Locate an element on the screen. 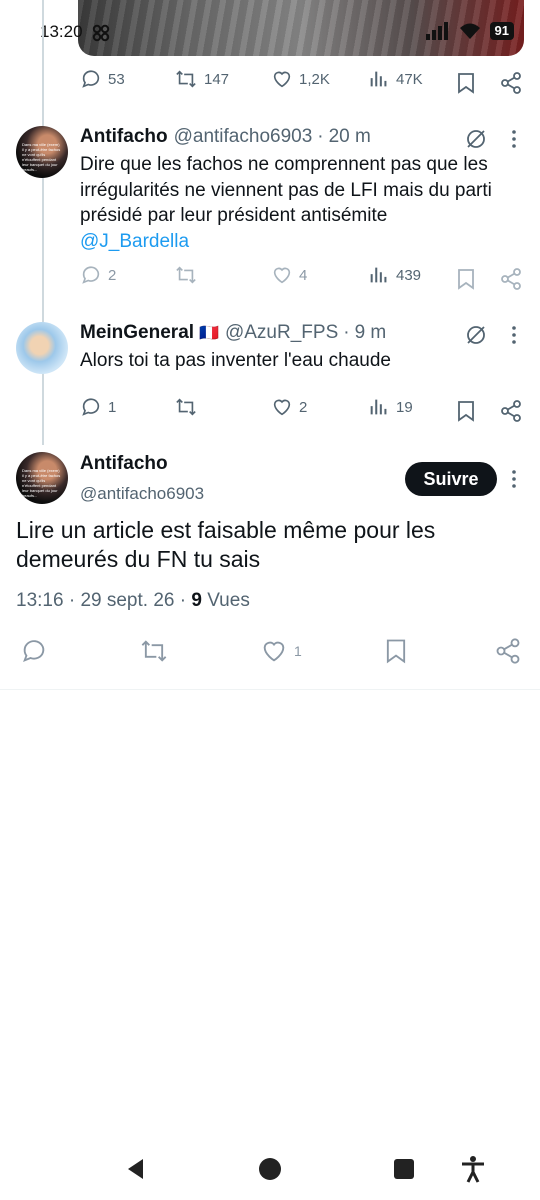  home-icon is located at coordinates (270, 1169).